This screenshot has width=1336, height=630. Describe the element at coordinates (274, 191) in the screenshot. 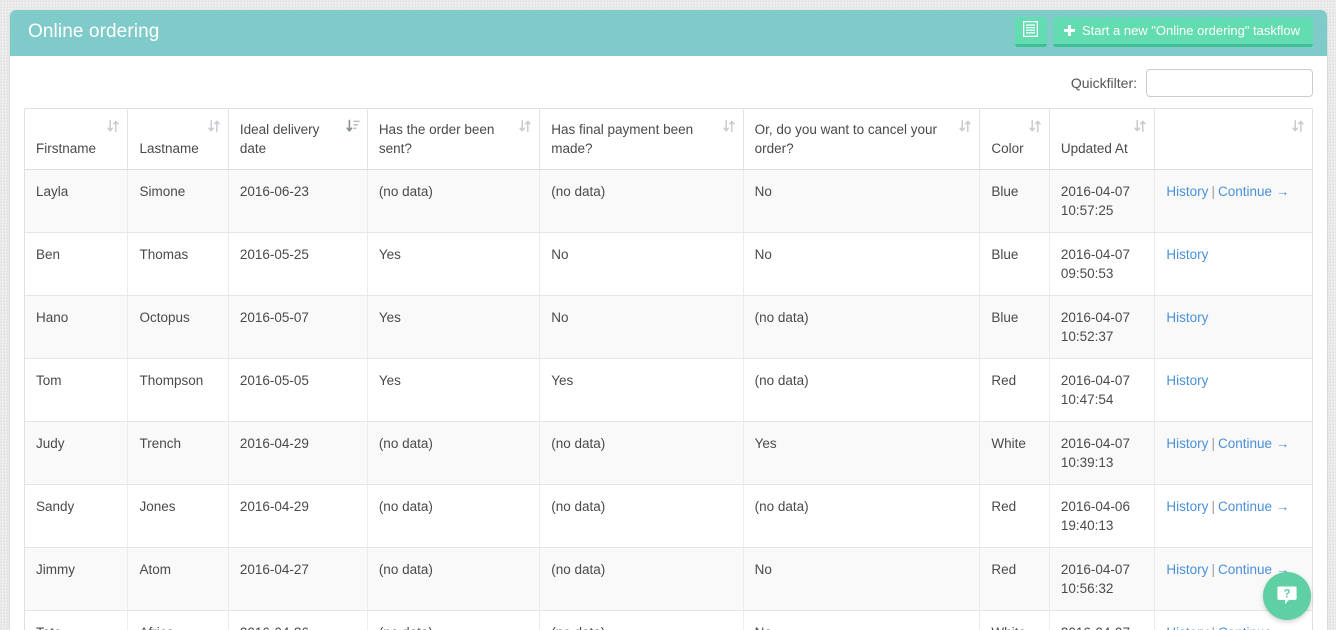

I see `cell-value: 2016-06-23` at that location.